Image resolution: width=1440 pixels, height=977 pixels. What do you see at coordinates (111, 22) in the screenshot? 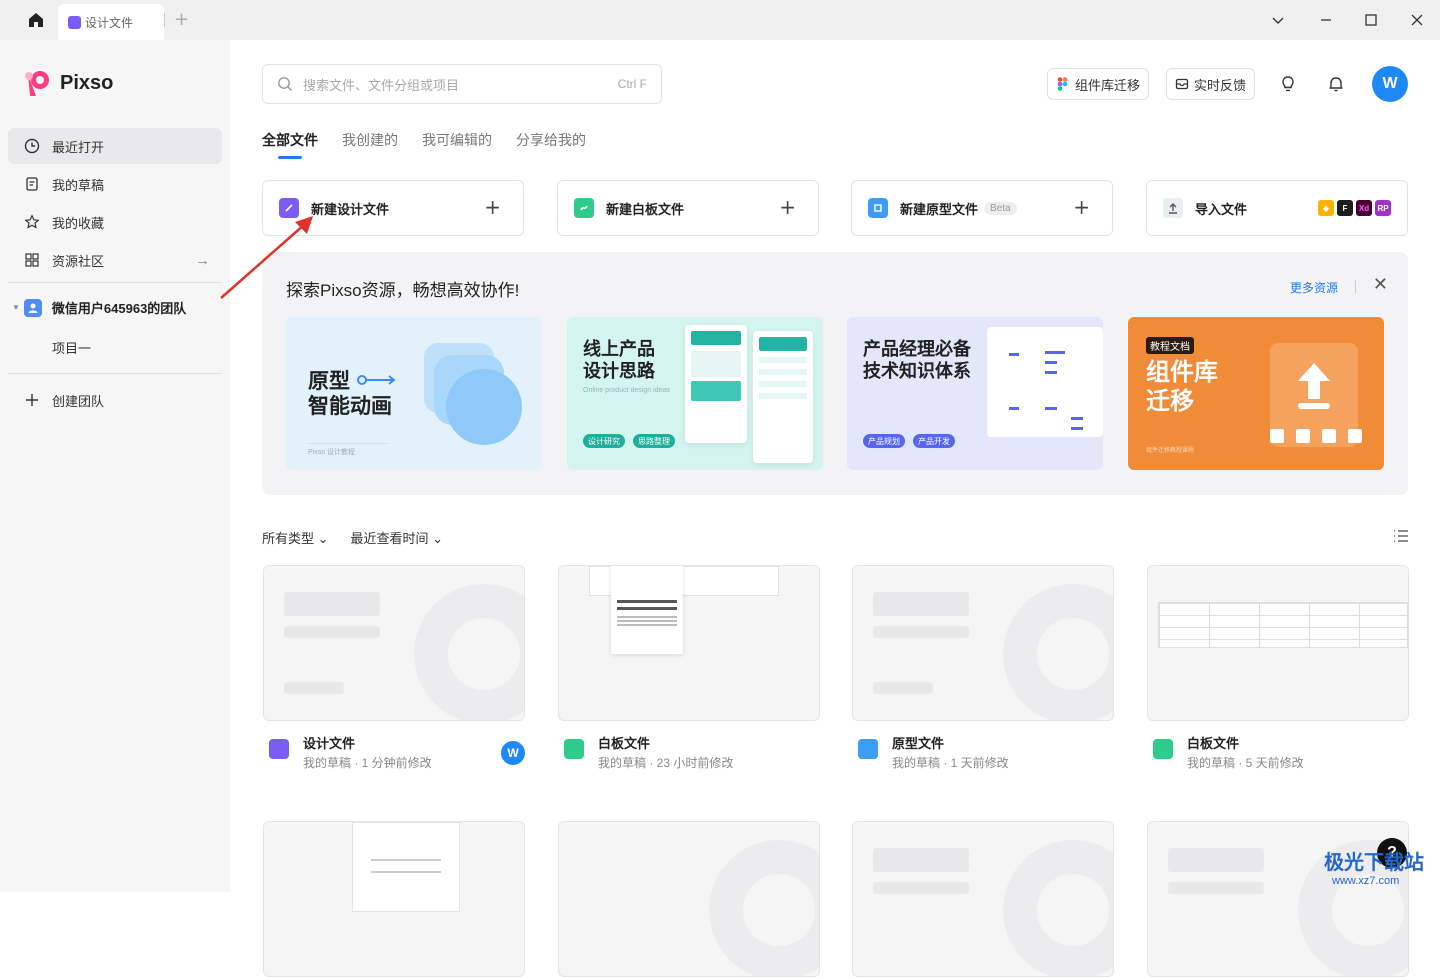
I see `tab-design-file: 设计文件` at bounding box center [111, 22].